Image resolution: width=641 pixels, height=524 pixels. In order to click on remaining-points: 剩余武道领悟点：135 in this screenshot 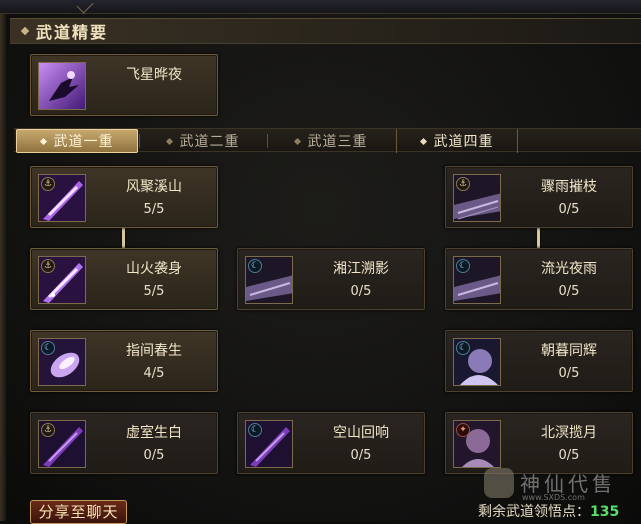, I will do `click(548, 511)`.